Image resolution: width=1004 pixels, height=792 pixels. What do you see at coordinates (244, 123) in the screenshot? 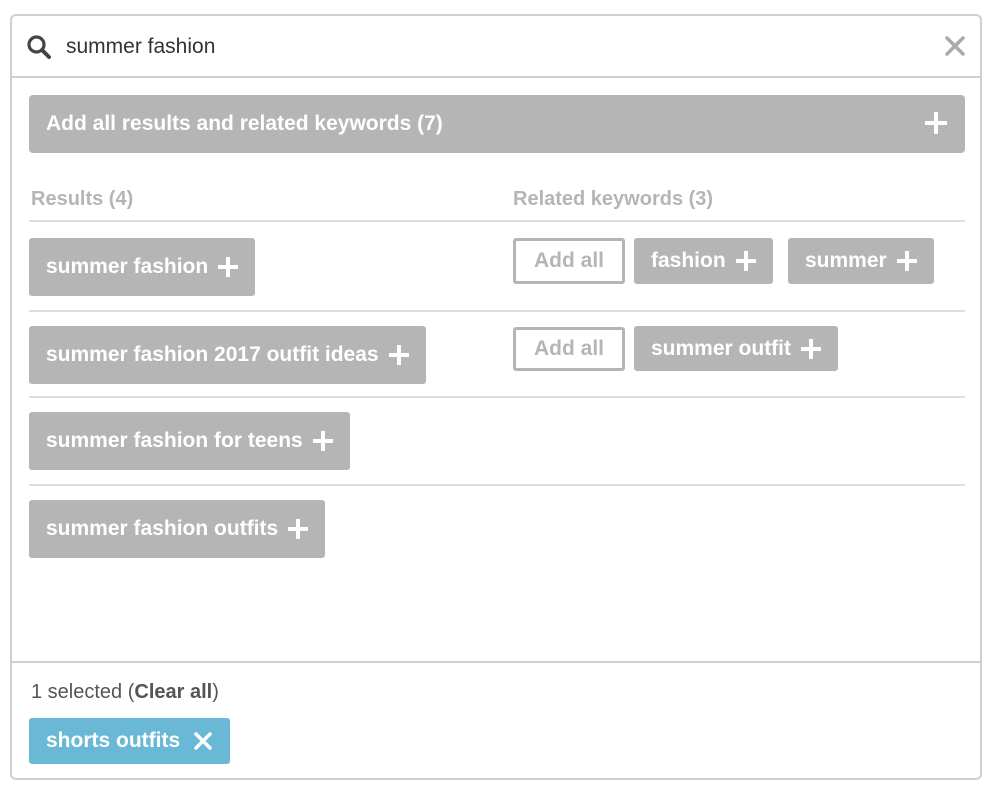
I see `add-all-results-label: Add all results and related keywords (7)` at bounding box center [244, 123].